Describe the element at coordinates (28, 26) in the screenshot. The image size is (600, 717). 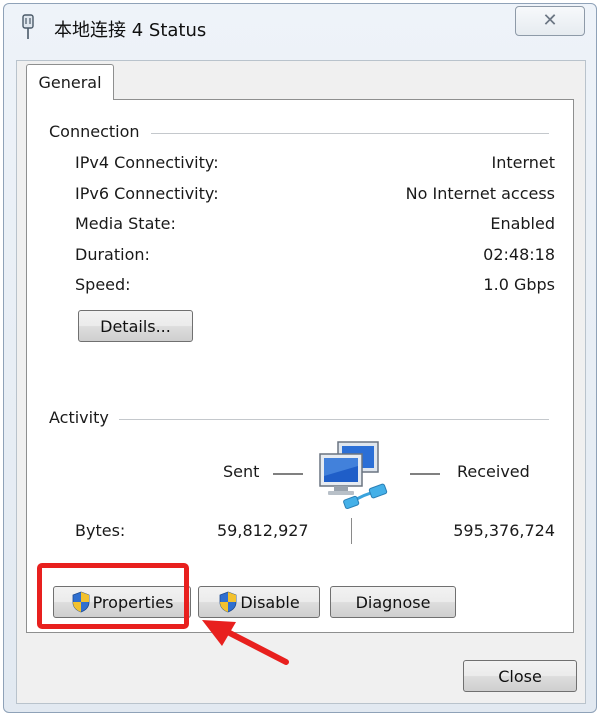
I see `network-adapter-icon` at that location.